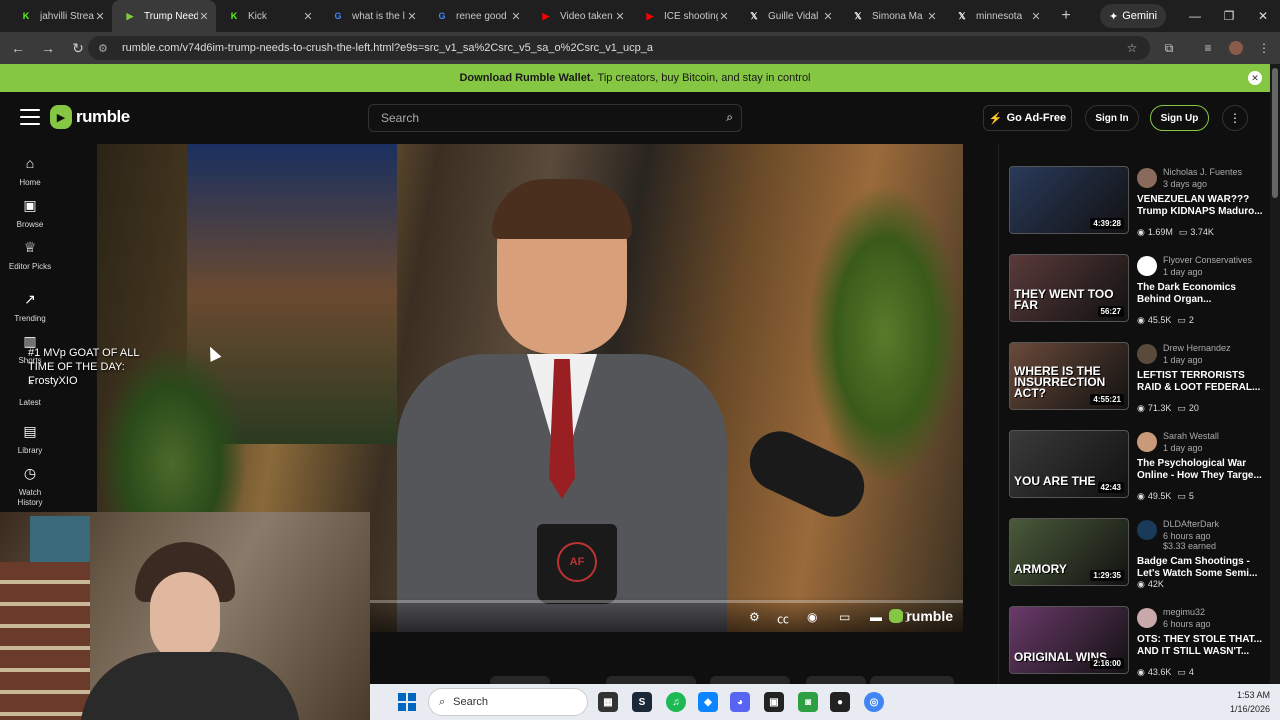  What do you see at coordinates (774, 702) in the screenshot?
I see `terminal-icon: ▣` at bounding box center [774, 702].